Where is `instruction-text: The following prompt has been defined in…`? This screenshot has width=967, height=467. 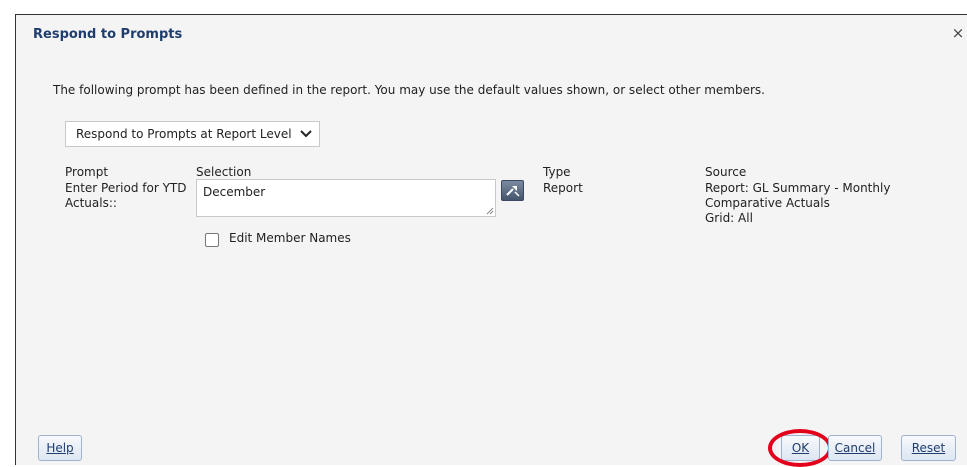 instruction-text: The following prompt has been defined in… is located at coordinates (409, 90).